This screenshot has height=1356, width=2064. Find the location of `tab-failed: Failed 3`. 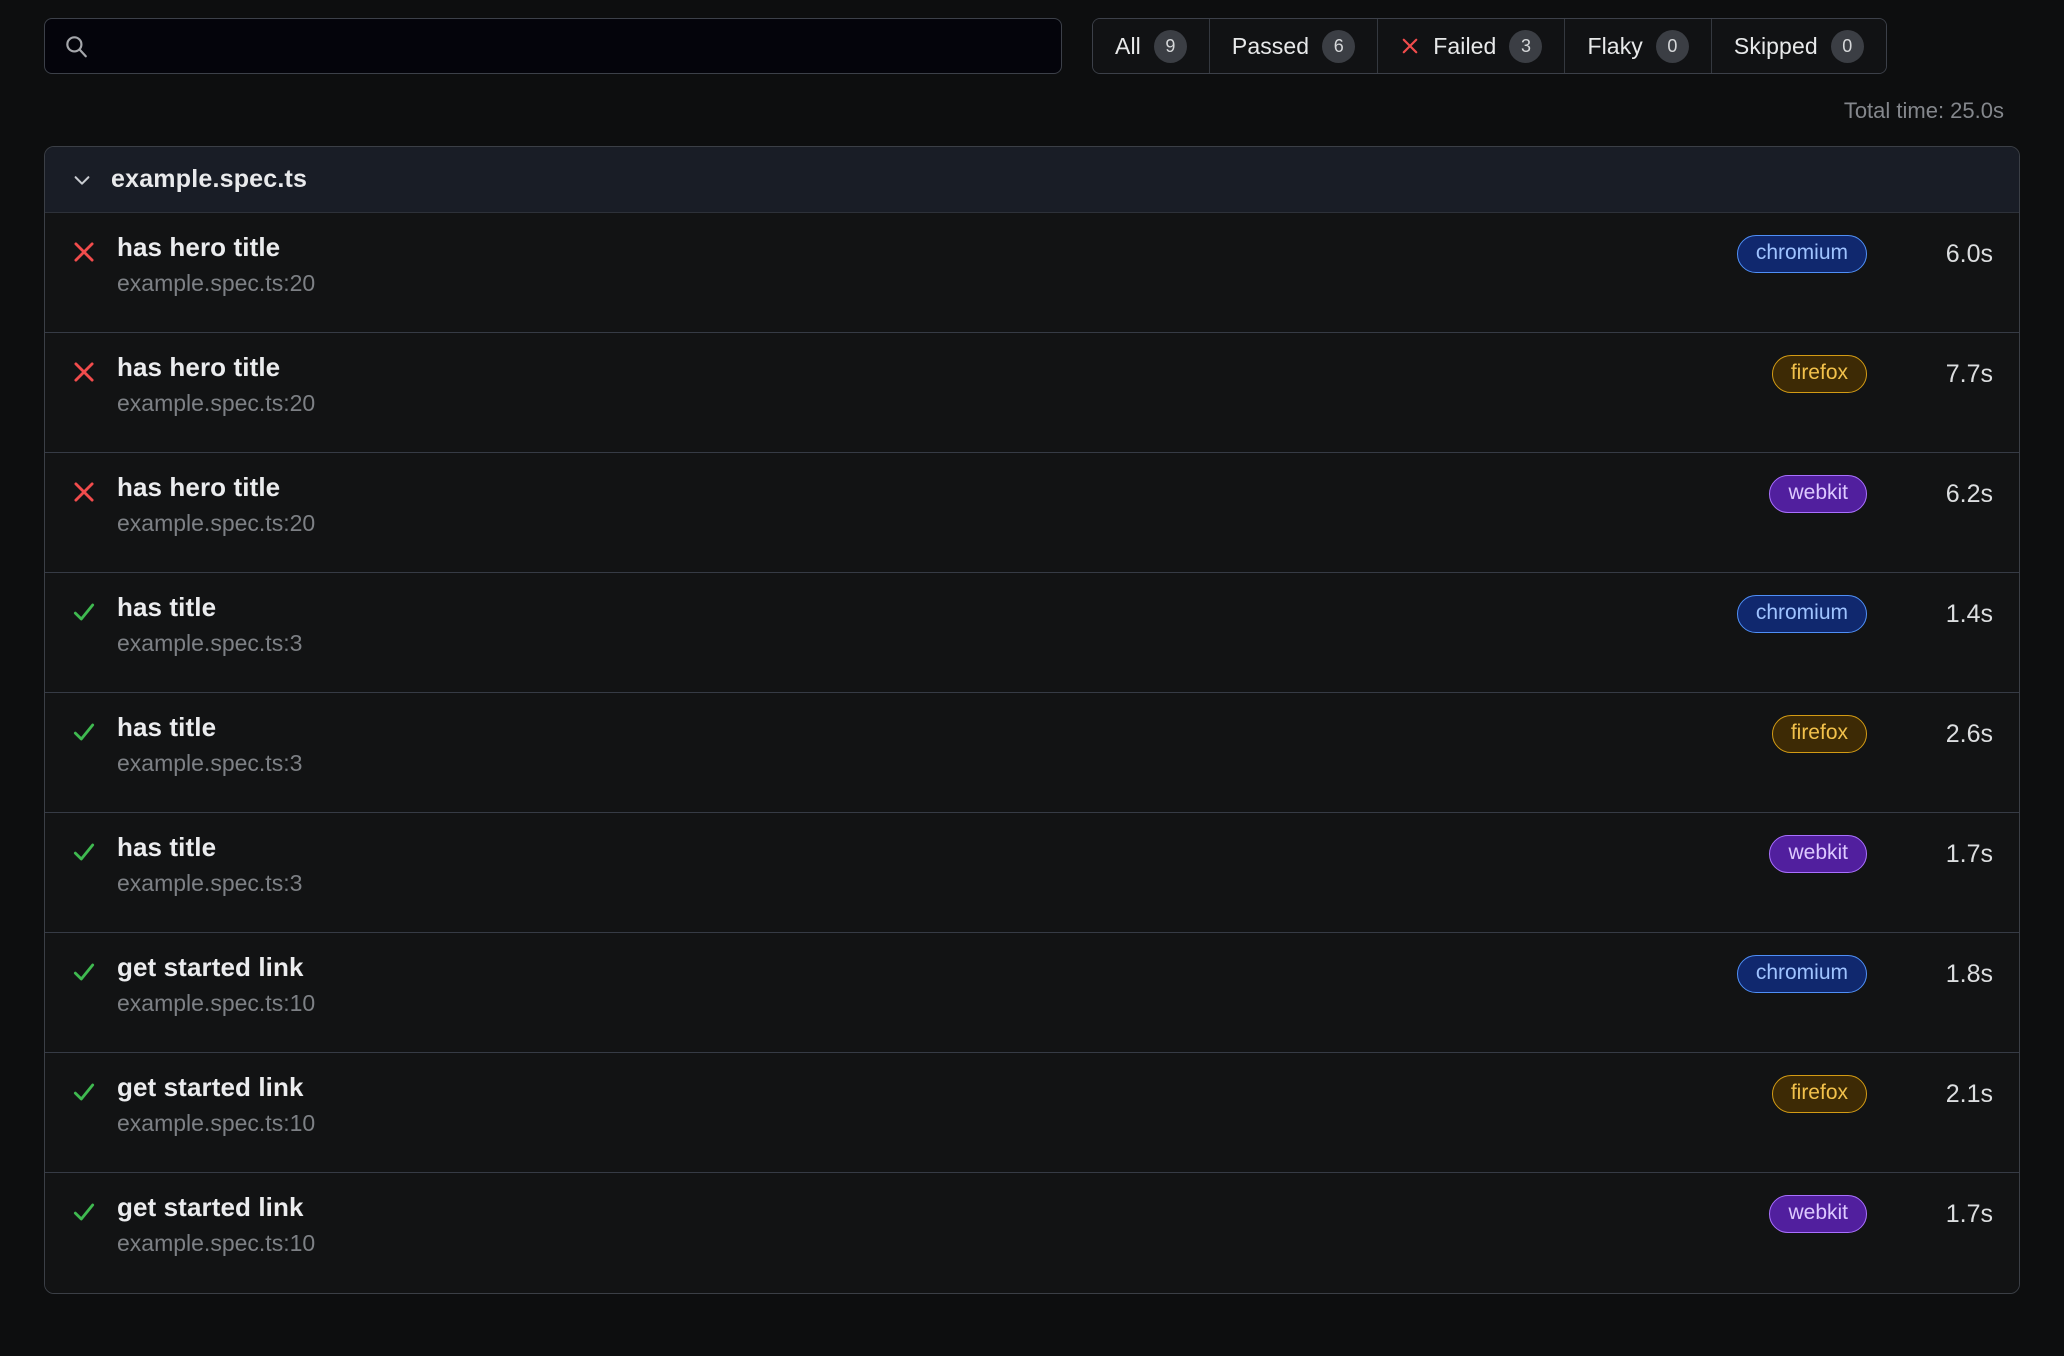

tab-failed: Failed 3 is located at coordinates (1472, 46).